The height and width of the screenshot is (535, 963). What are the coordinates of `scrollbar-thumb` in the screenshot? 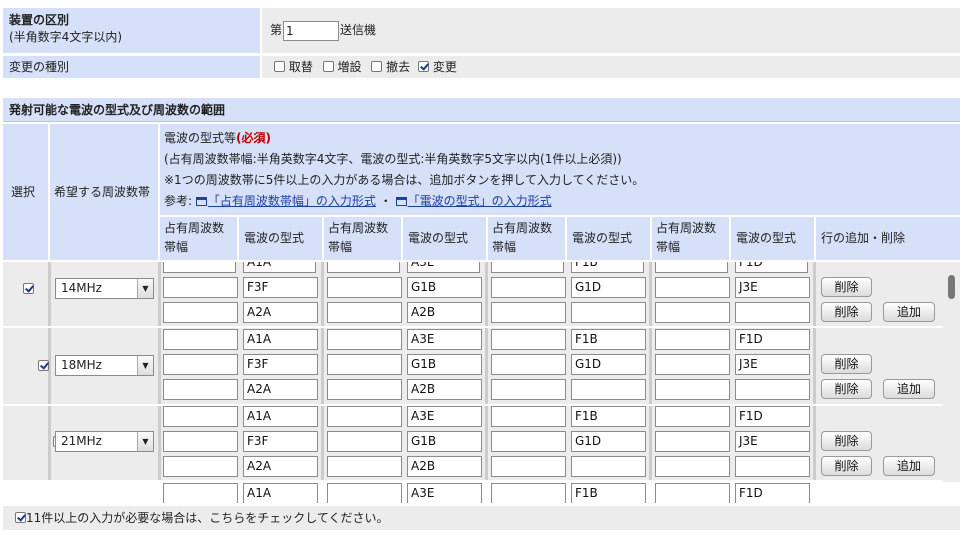 It's located at (951, 287).